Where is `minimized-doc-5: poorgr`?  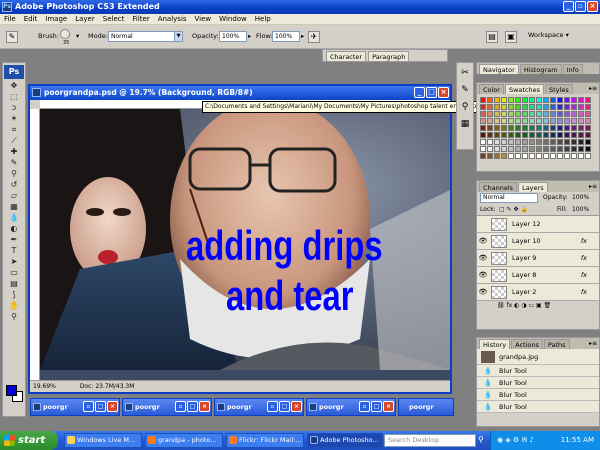 minimized-doc-5: poorgr is located at coordinates (426, 407).